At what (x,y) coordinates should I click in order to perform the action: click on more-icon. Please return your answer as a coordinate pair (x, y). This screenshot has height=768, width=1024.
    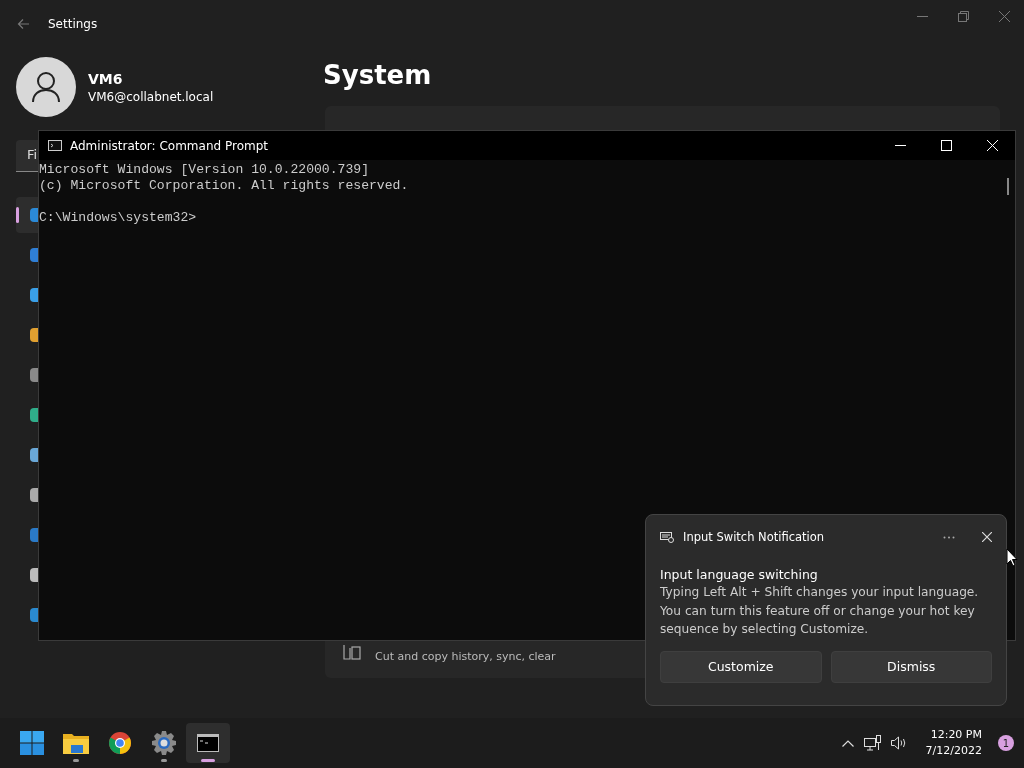
    Looking at the image, I should click on (949, 537).